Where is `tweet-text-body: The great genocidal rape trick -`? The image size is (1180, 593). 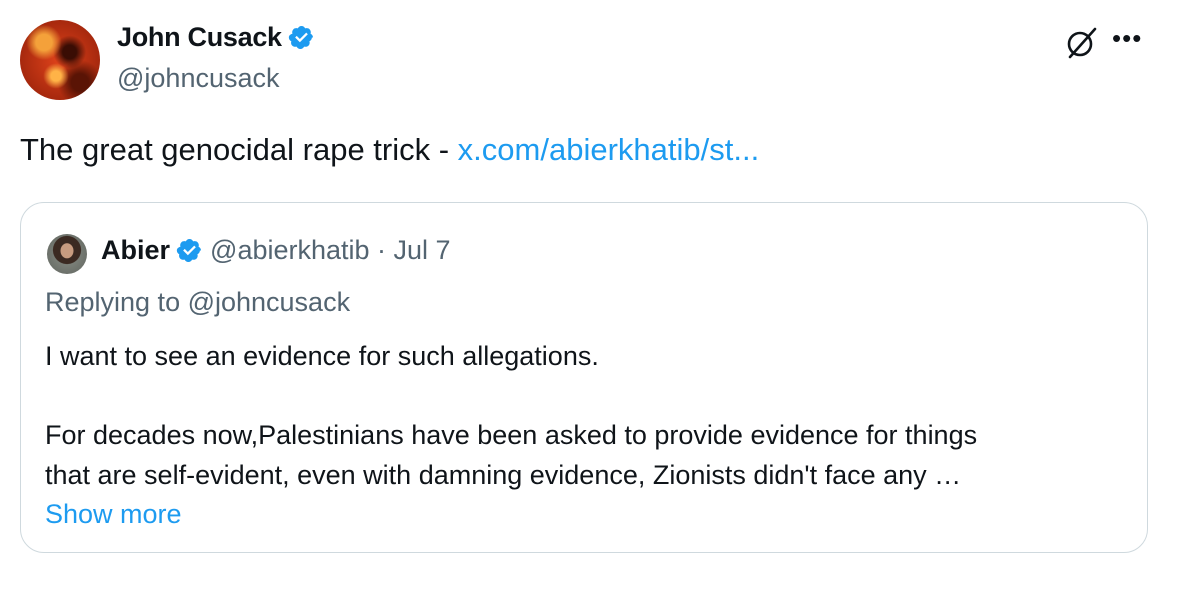 tweet-text-body: The great genocidal rape trick - is located at coordinates (239, 149).